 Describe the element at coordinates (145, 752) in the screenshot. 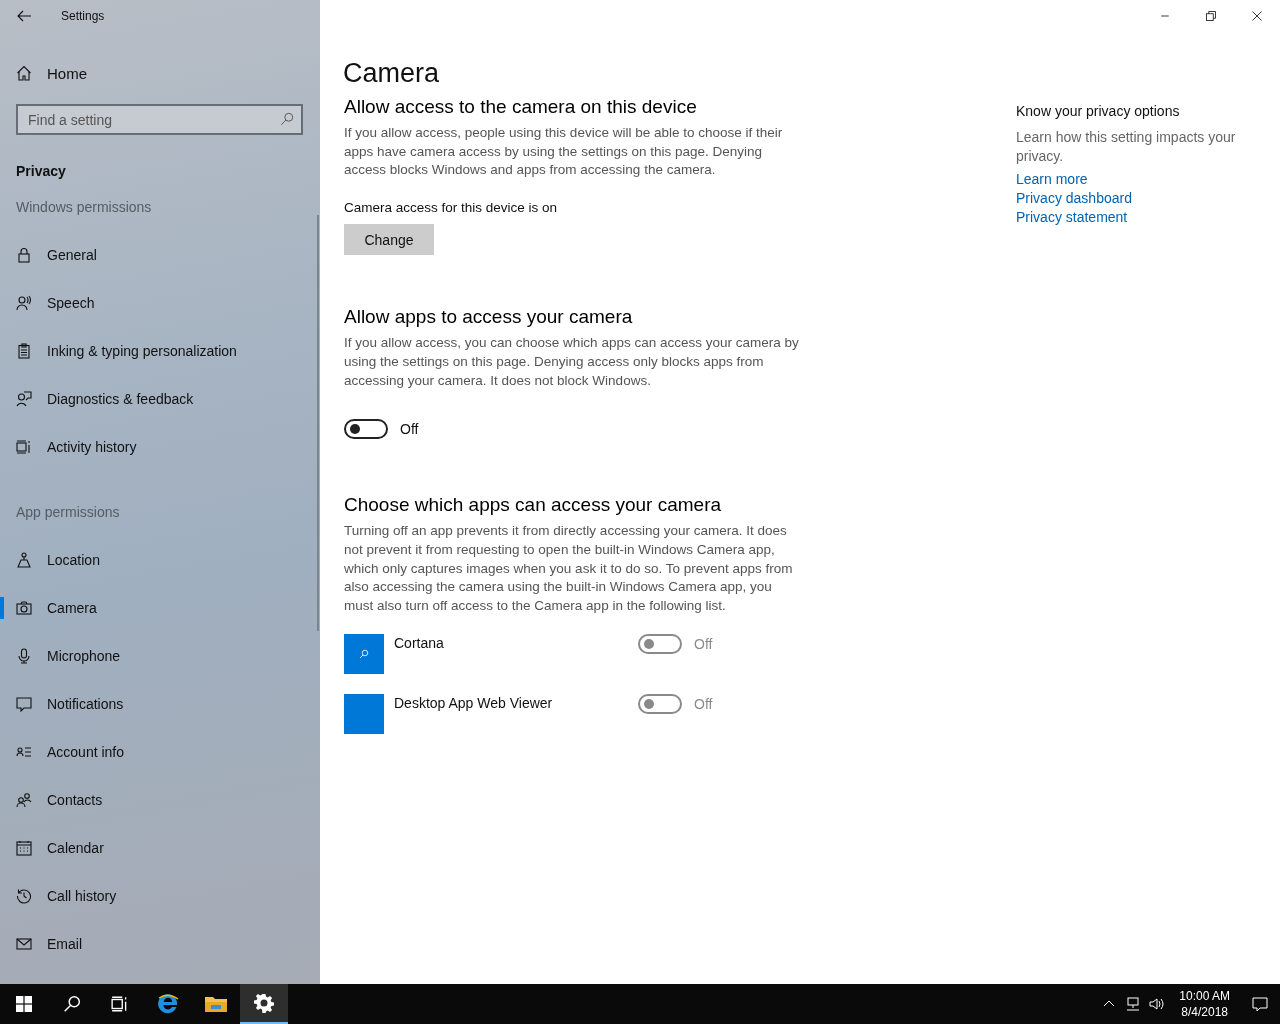

I see `sidebar-item: Account info` at that location.